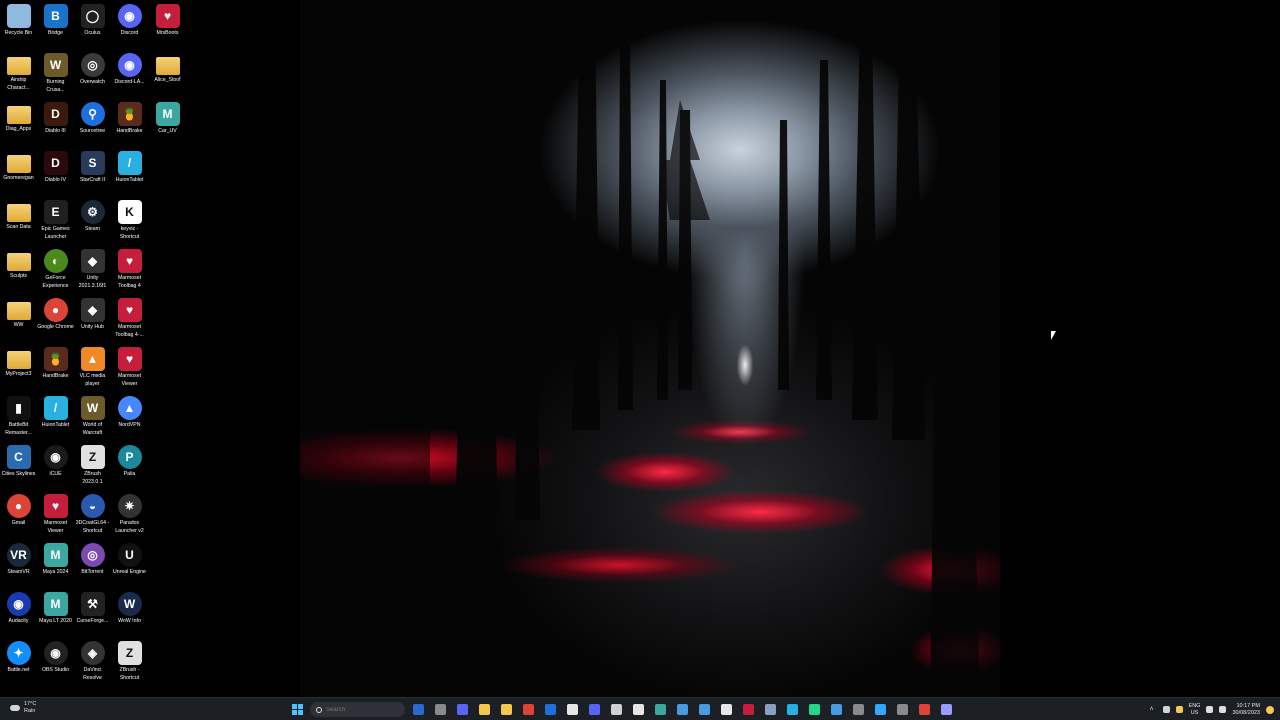 The width and height of the screenshot is (1280, 720). Describe the element at coordinates (792, 710) in the screenshot. I see `taskbar-app-huion` at that location.